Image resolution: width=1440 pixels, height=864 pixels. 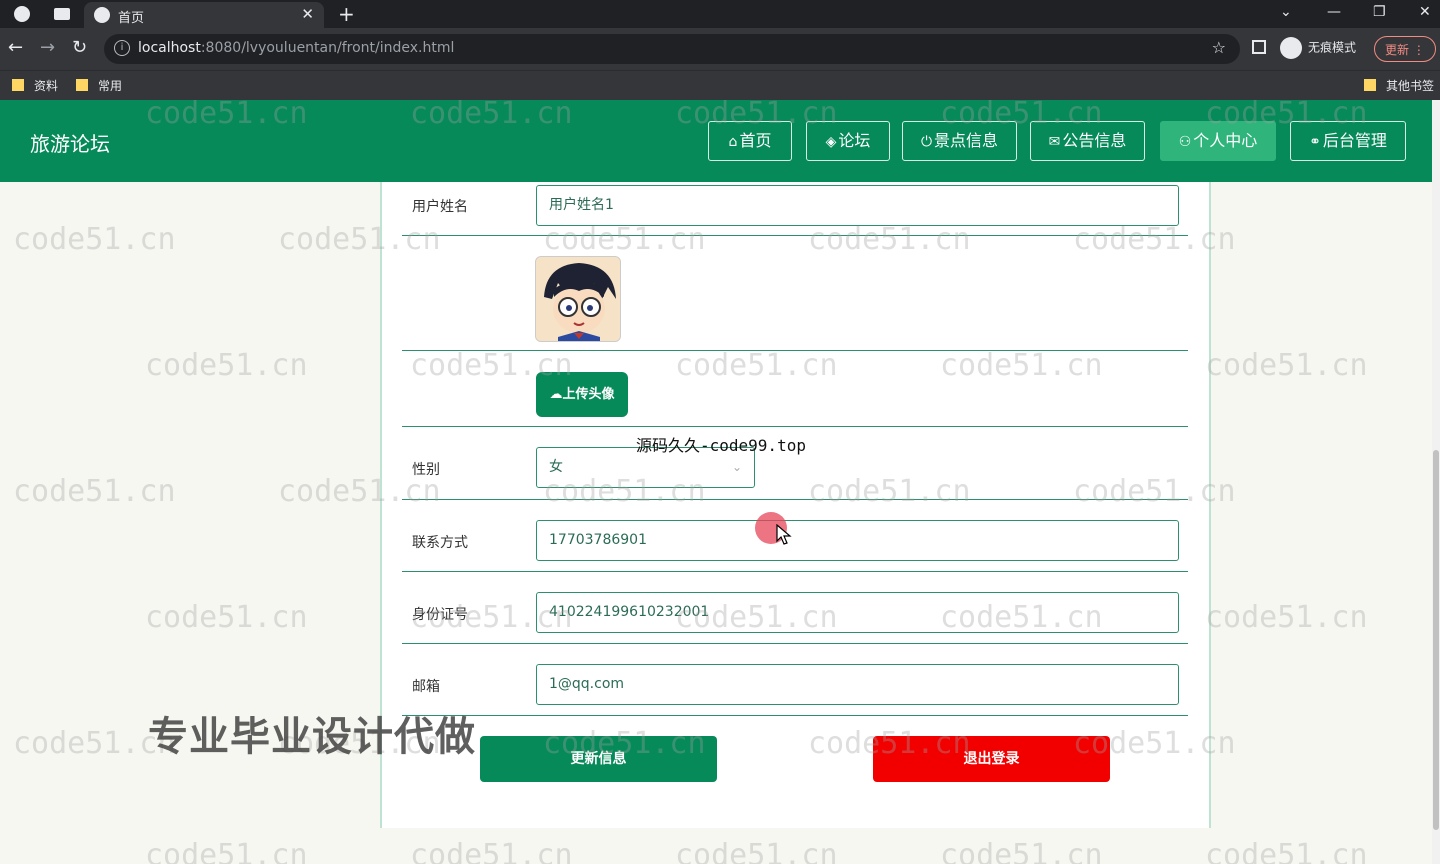 What do you see at coordinates (70, 142) in the screenshot?
I see `site-title: 旅游论坛` at bounding box center [70, 142].